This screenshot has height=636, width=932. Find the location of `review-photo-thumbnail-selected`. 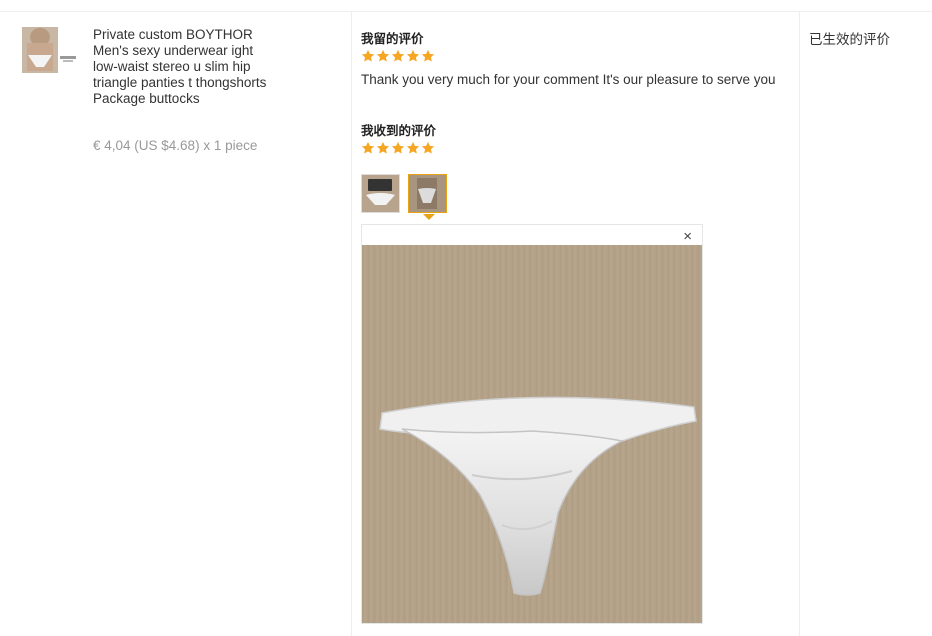

review-photo-thumbnail-selected is located at coordinates (427, 193).